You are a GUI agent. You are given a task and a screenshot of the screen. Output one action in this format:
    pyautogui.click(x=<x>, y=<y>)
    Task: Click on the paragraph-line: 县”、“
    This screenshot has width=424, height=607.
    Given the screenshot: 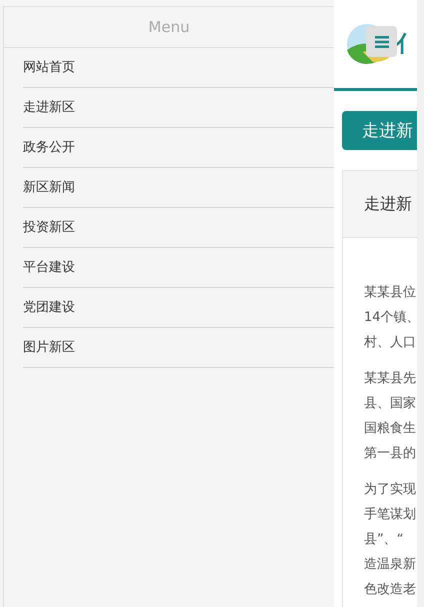 What is the action you would take?
    pyautogui.click(x=384, y=540)
    